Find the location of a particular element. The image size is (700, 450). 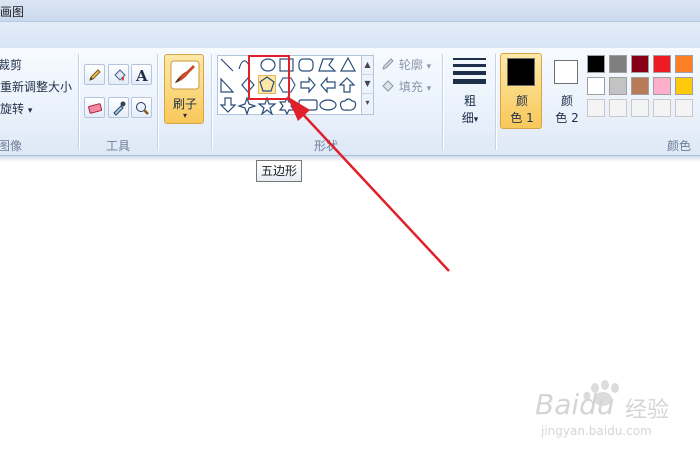

watermark-brand: Baidu is located at coordinates (575, 404).